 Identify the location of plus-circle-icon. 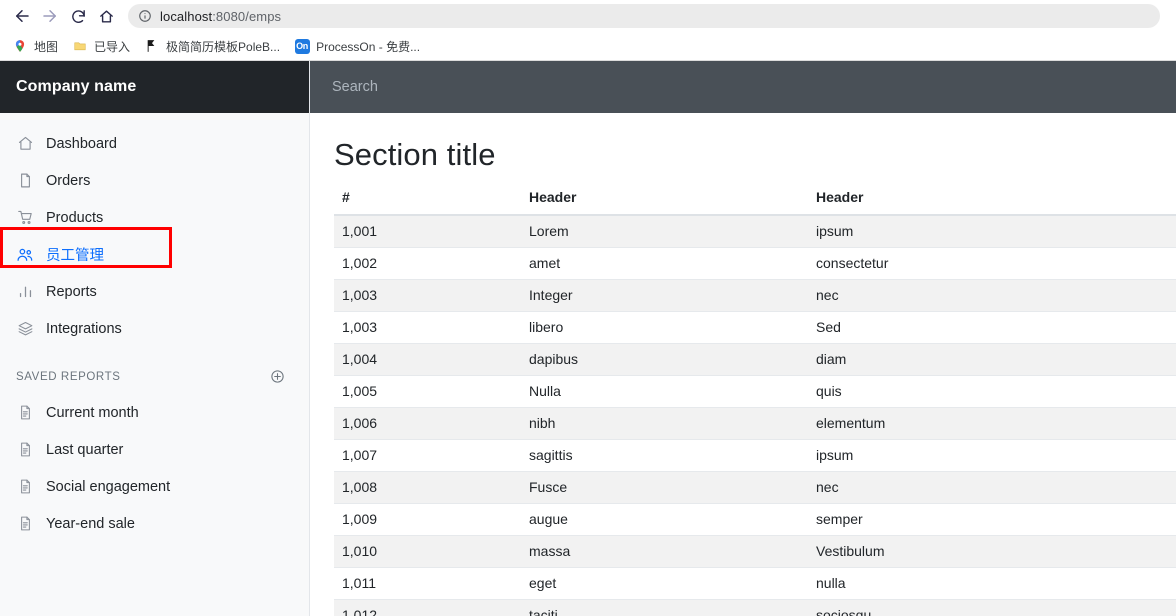
(277, 376).